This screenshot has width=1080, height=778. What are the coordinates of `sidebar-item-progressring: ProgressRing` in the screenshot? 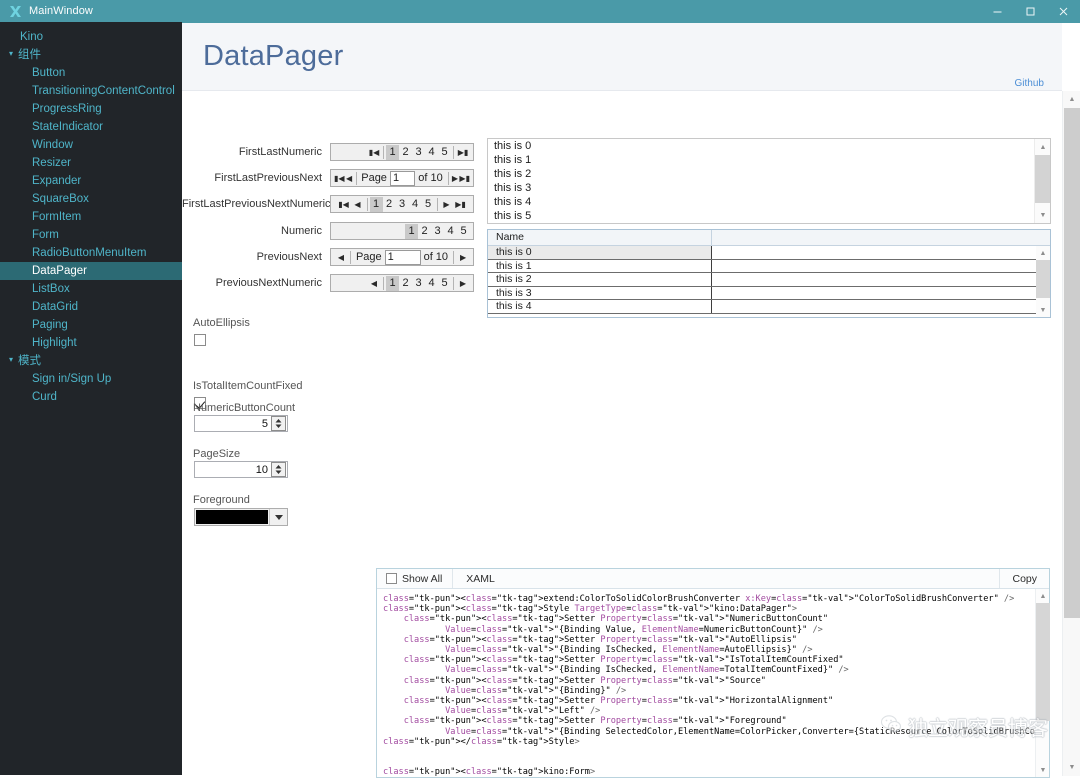 It's located at (91, 109).